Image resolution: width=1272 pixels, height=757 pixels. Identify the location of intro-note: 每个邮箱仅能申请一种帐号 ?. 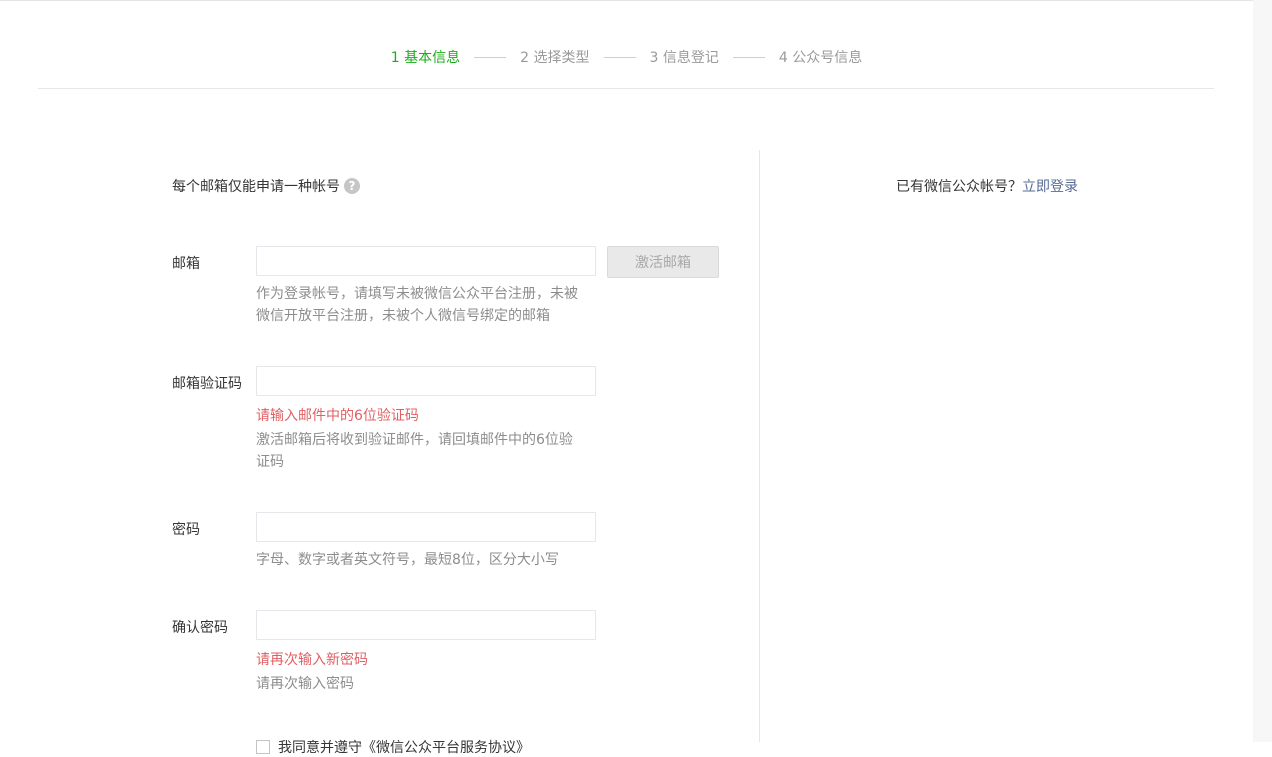
(266, 186).